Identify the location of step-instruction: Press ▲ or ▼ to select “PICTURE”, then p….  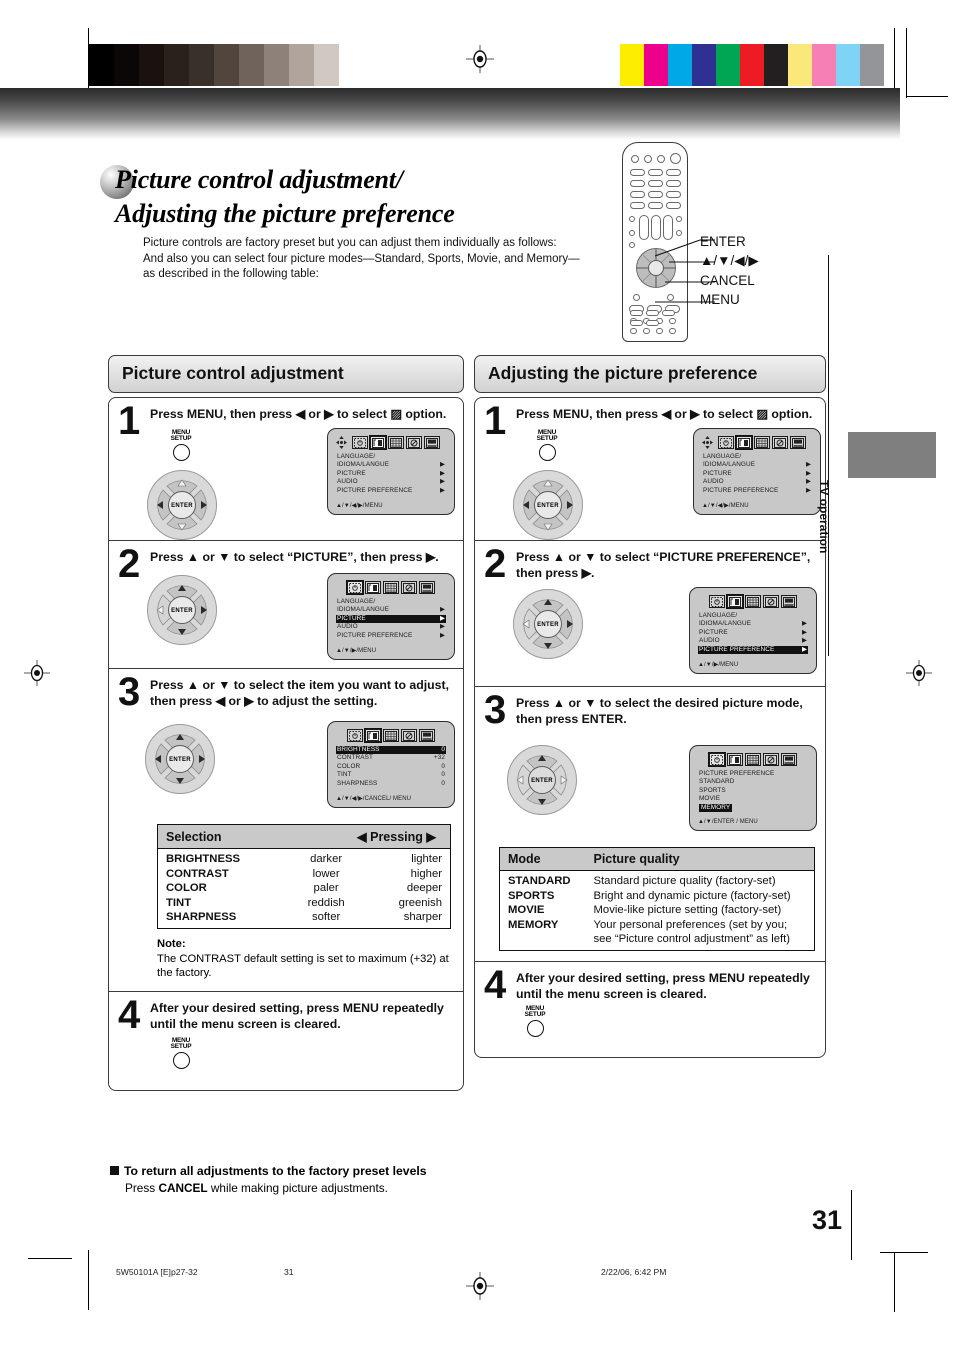
(294, 557).